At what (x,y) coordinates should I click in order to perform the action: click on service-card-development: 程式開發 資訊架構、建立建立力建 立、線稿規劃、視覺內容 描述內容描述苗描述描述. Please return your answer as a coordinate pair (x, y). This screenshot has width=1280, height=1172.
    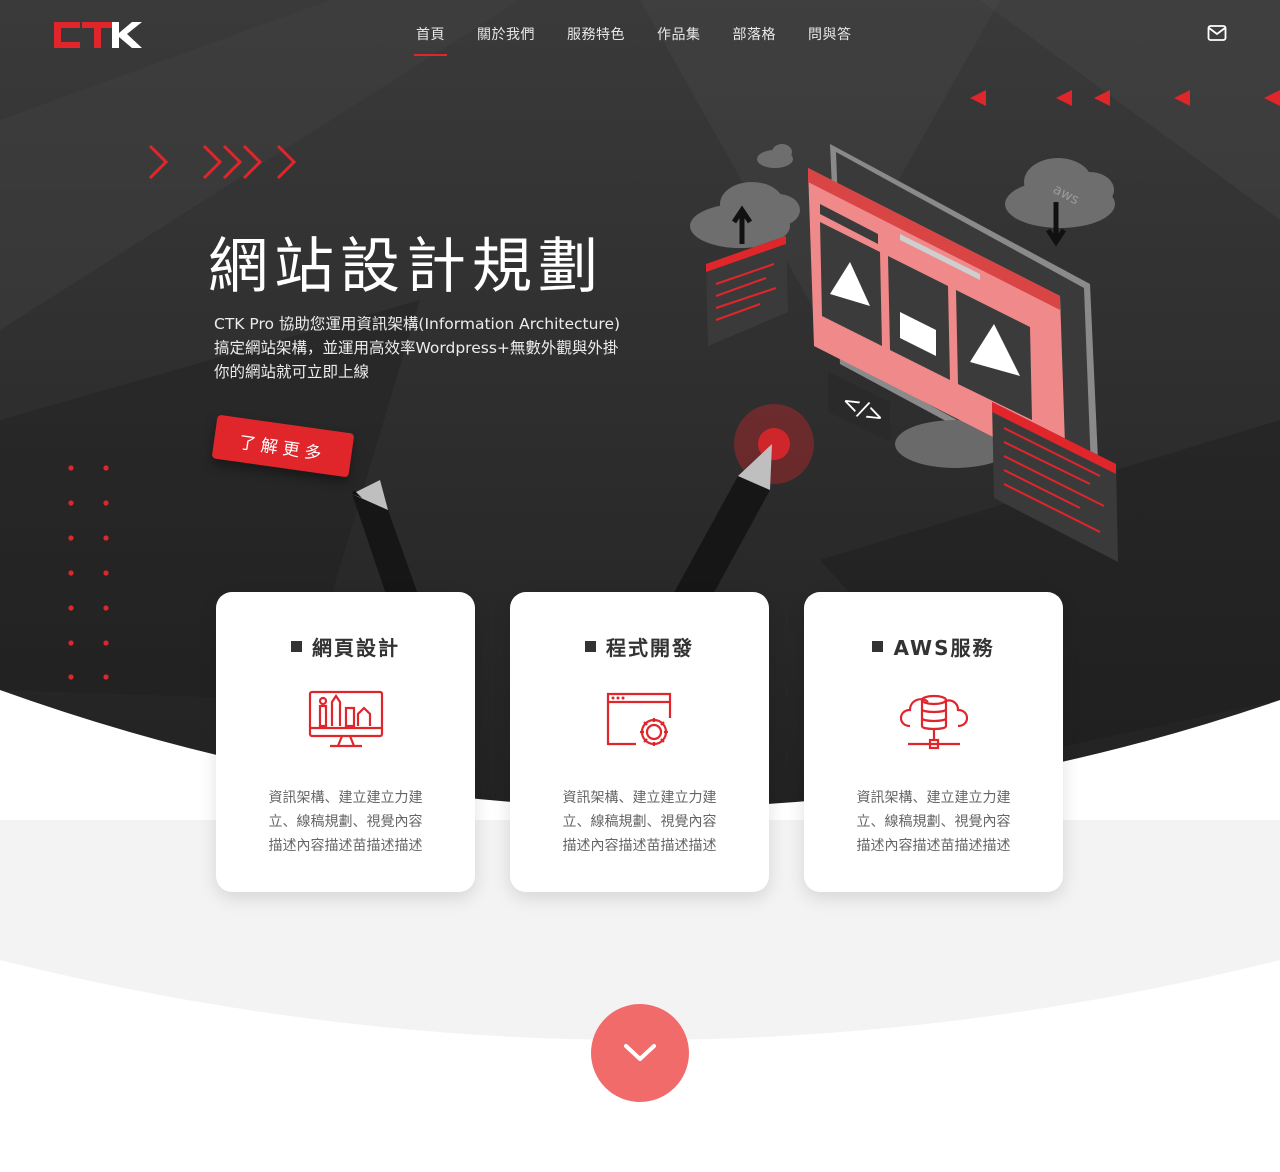
    Looking at the image, I should click on (639, 742).